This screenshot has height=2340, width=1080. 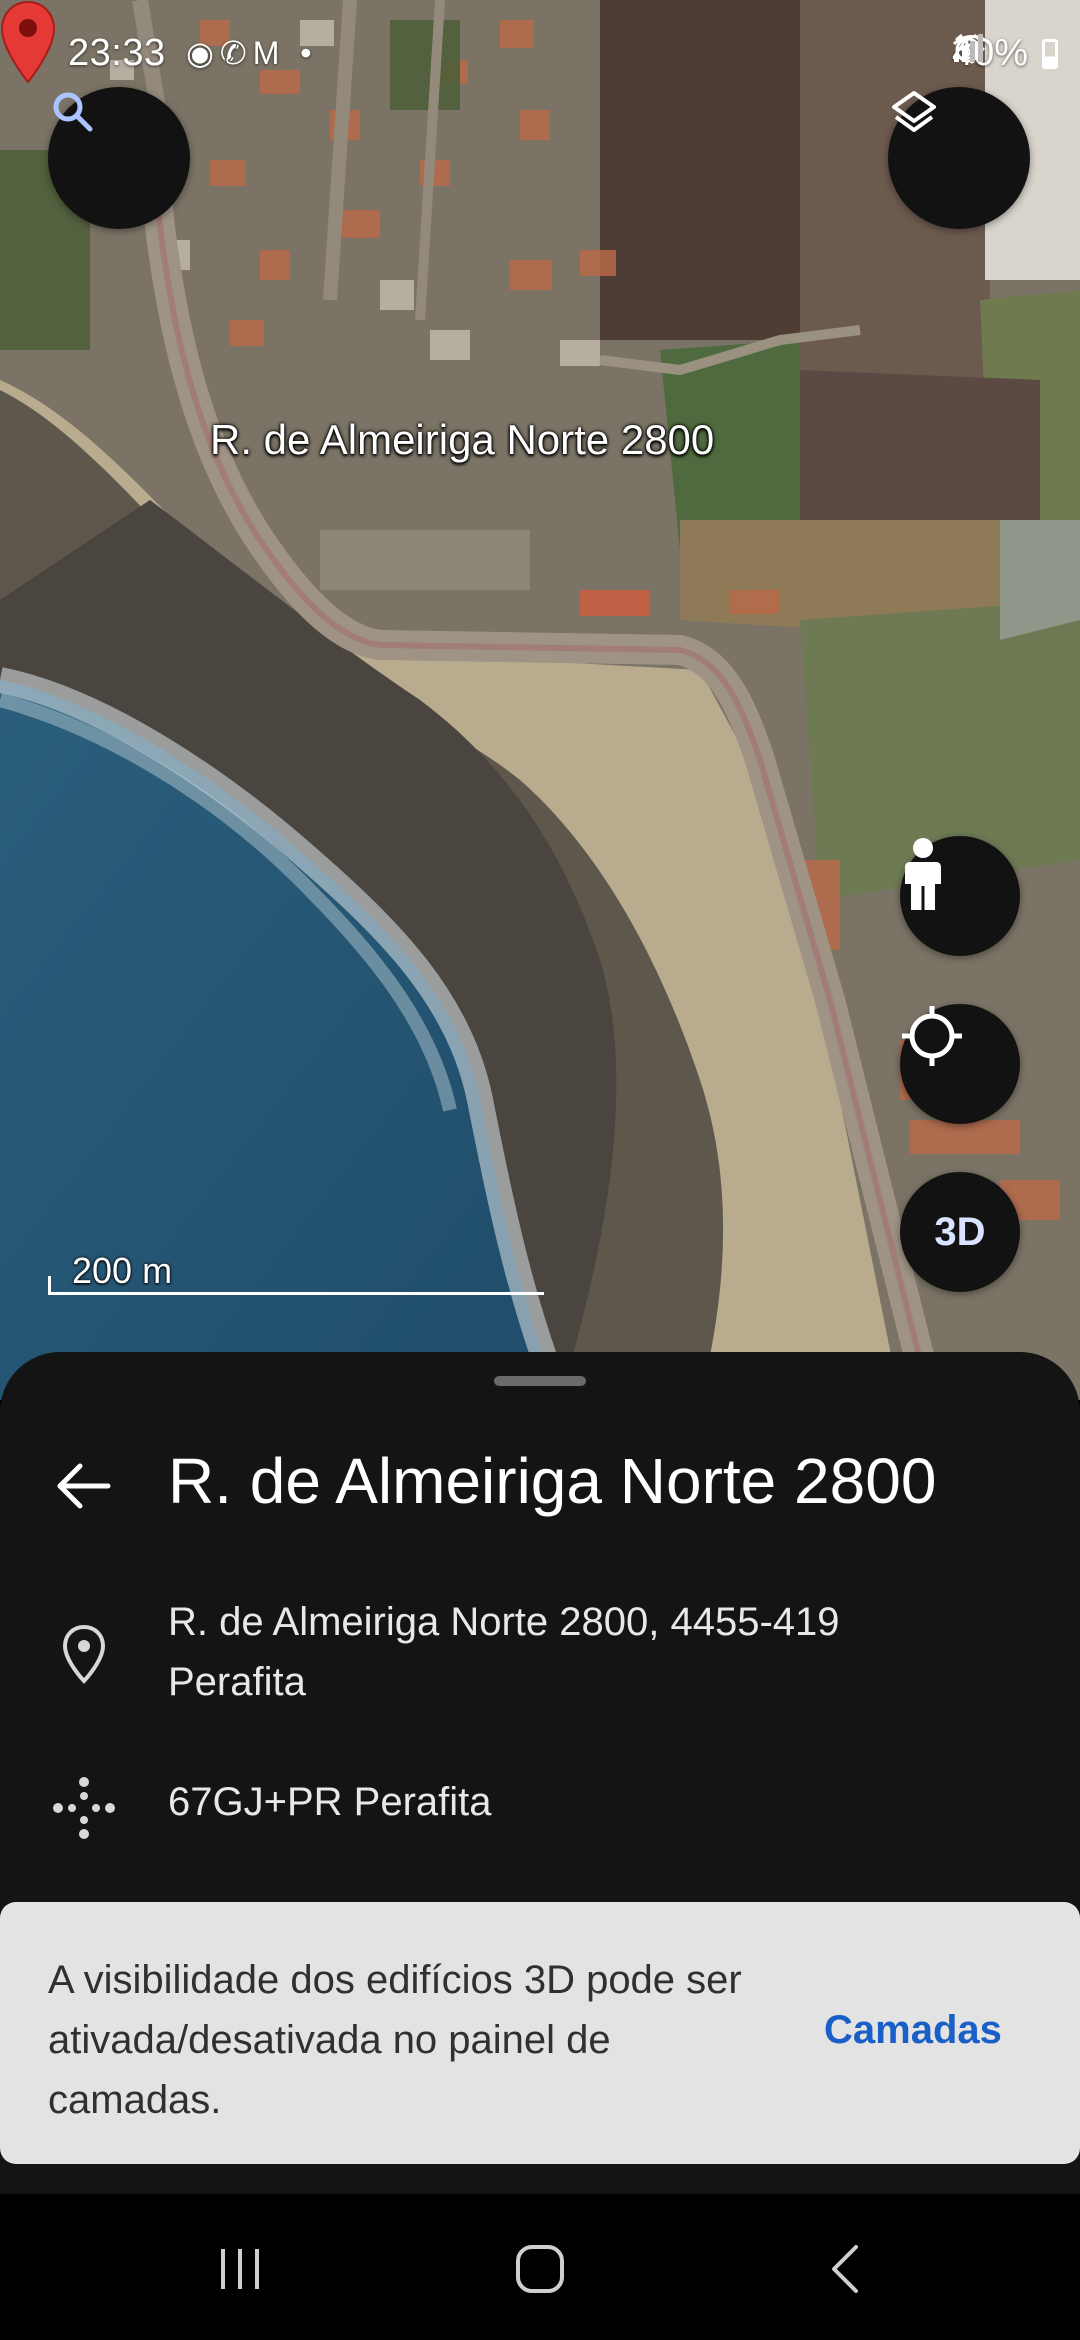 I want to click on arrow-back-icon, so click(x=84, y=1486).